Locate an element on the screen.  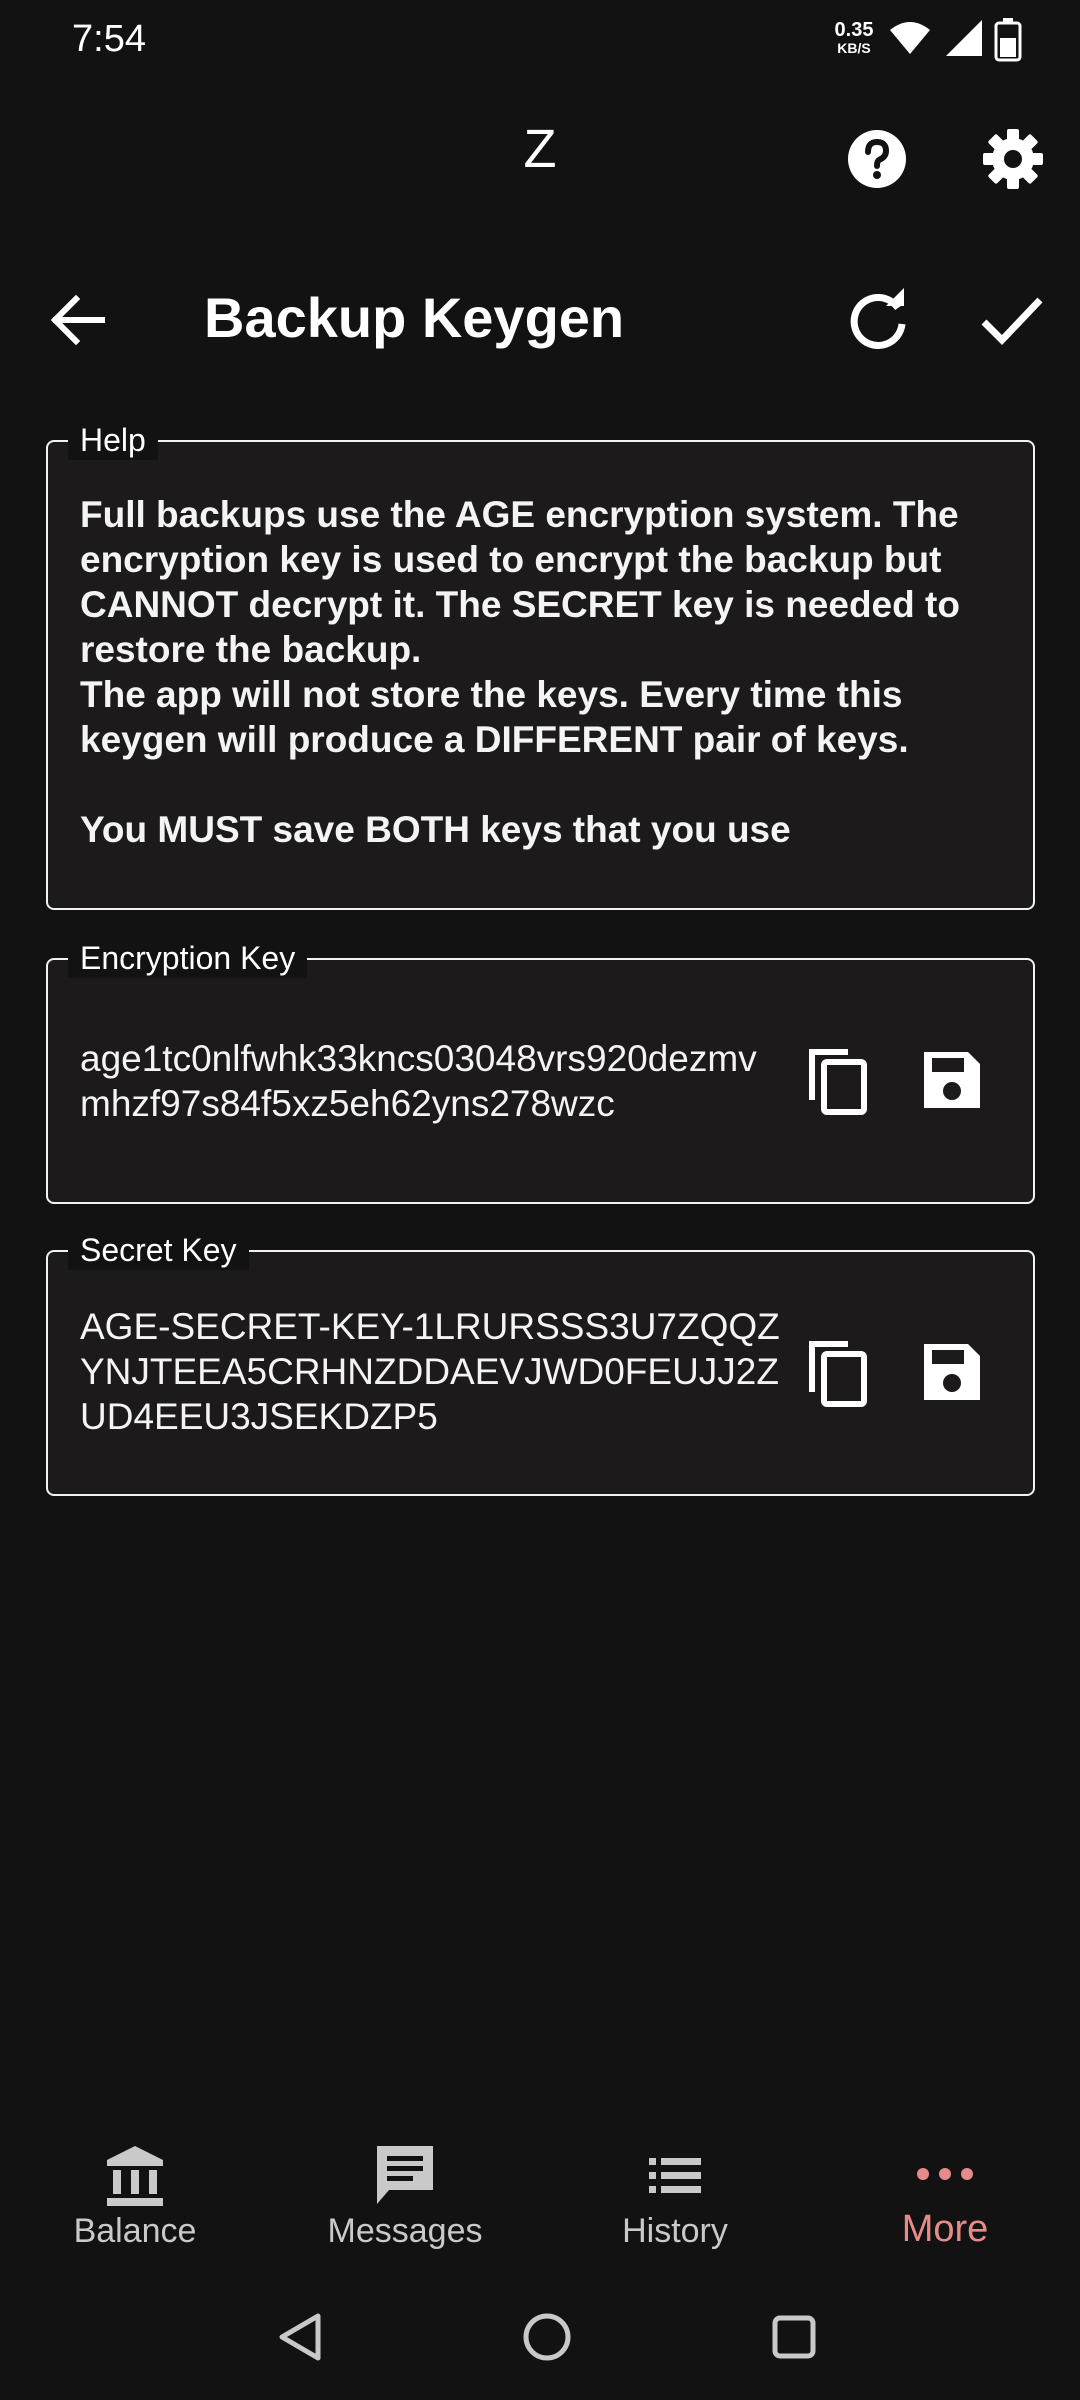
wifi-icon is located at coordinates (910, 38).